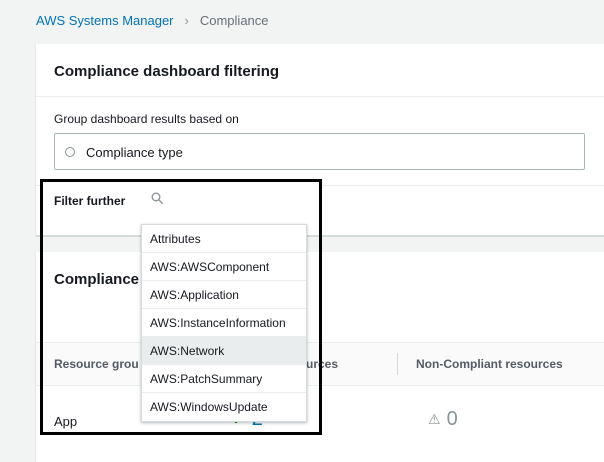  Describe the element at coordinates (134, 152) in the screenshot. I see `radio-label: Compliance type` at that location.